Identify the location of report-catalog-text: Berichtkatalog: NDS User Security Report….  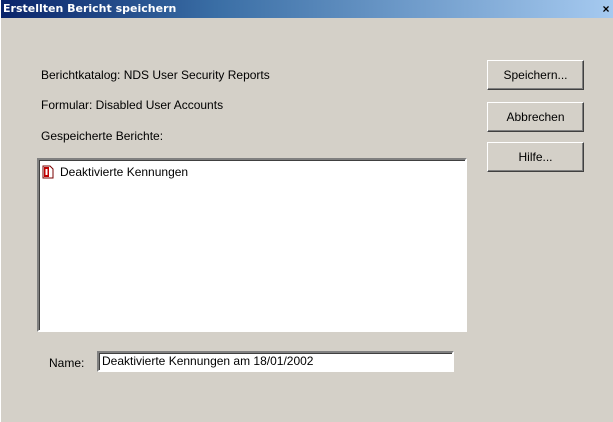
(155, 75).